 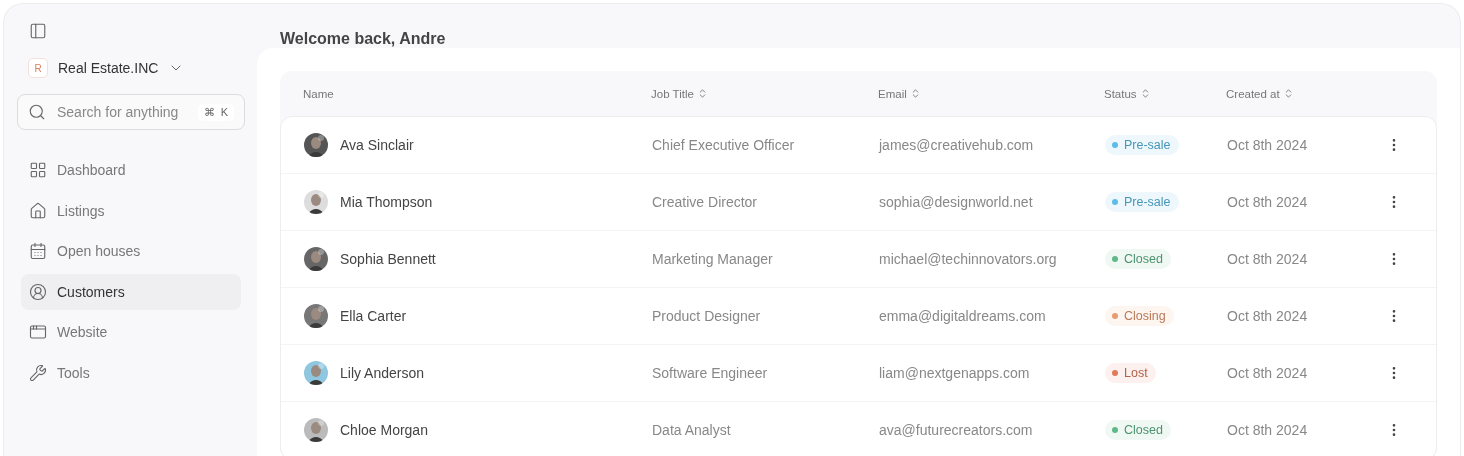 What do you see at coordinates (710, 373) in the screenshot?
I see `job-title: Software Engineer` at bounding box center [710, 373].